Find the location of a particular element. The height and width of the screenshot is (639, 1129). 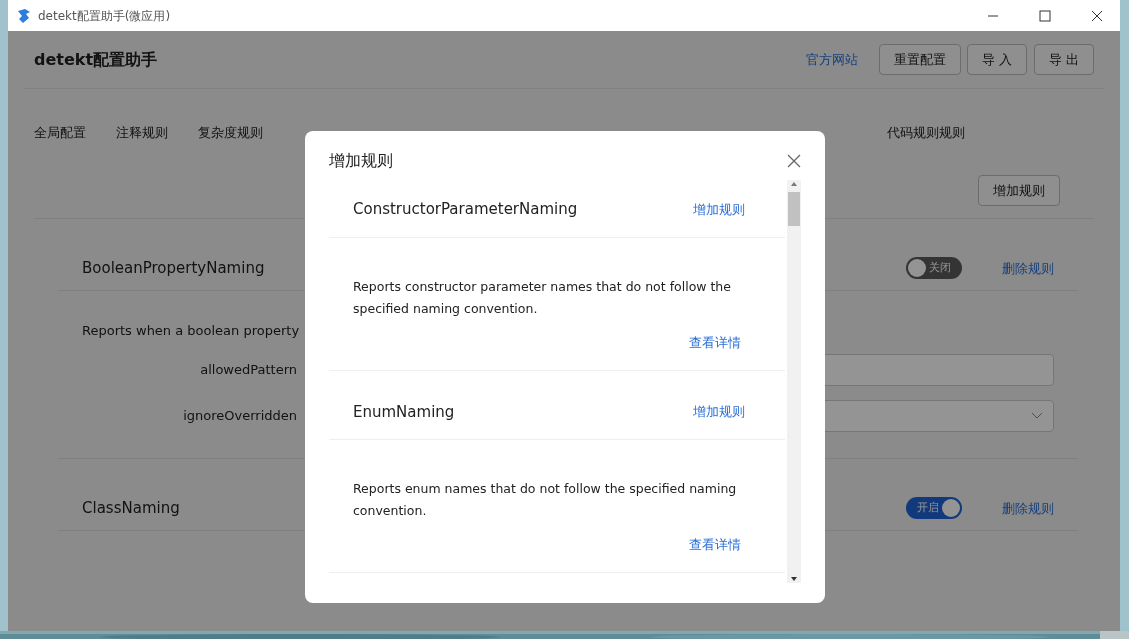

scrollbar is located at coordinates (794, 381).